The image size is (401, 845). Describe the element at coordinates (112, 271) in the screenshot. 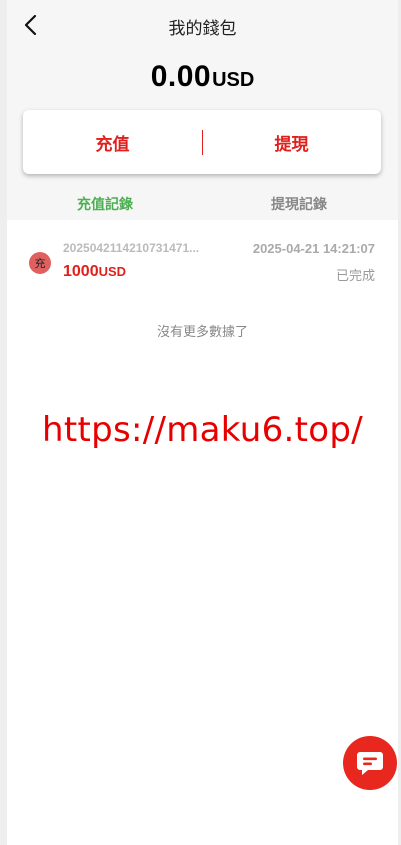

I see `record-amount-currency: USD` at that location.